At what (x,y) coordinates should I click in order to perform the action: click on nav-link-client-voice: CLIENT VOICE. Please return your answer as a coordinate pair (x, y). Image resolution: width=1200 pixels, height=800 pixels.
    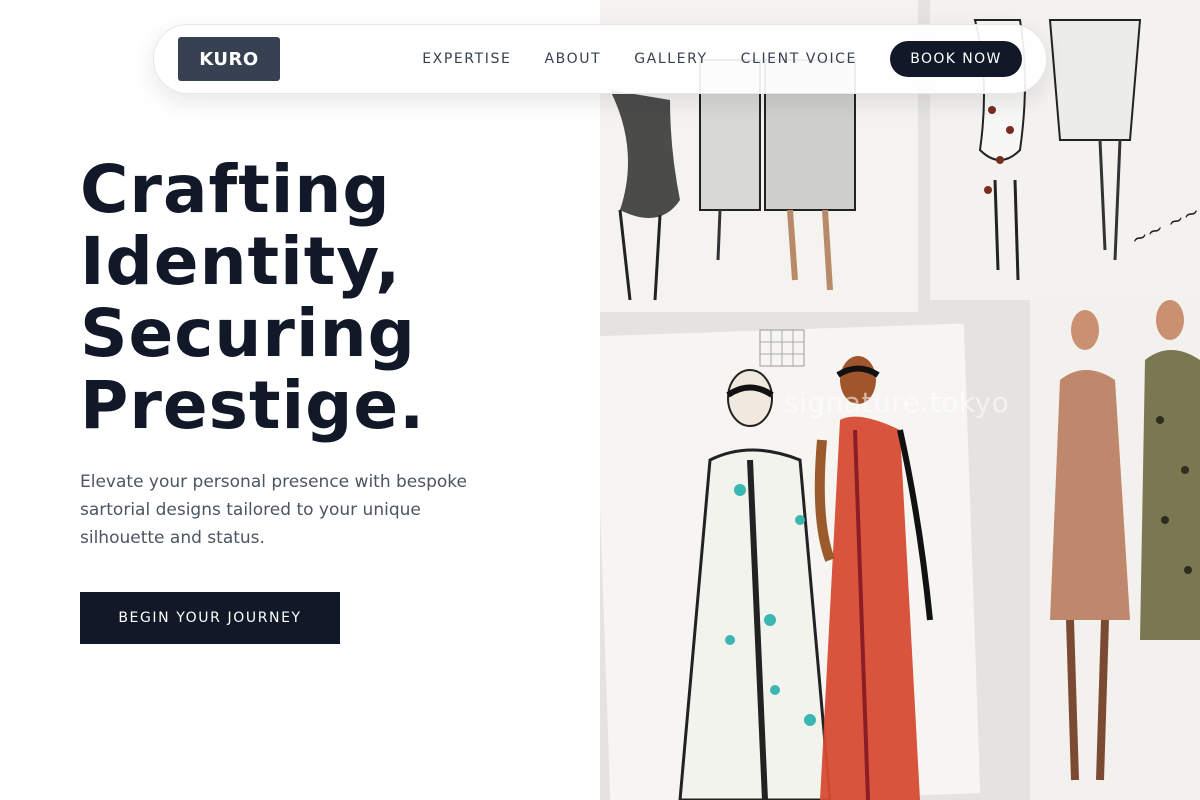
    Looking at the image, I should click on (799, 59).